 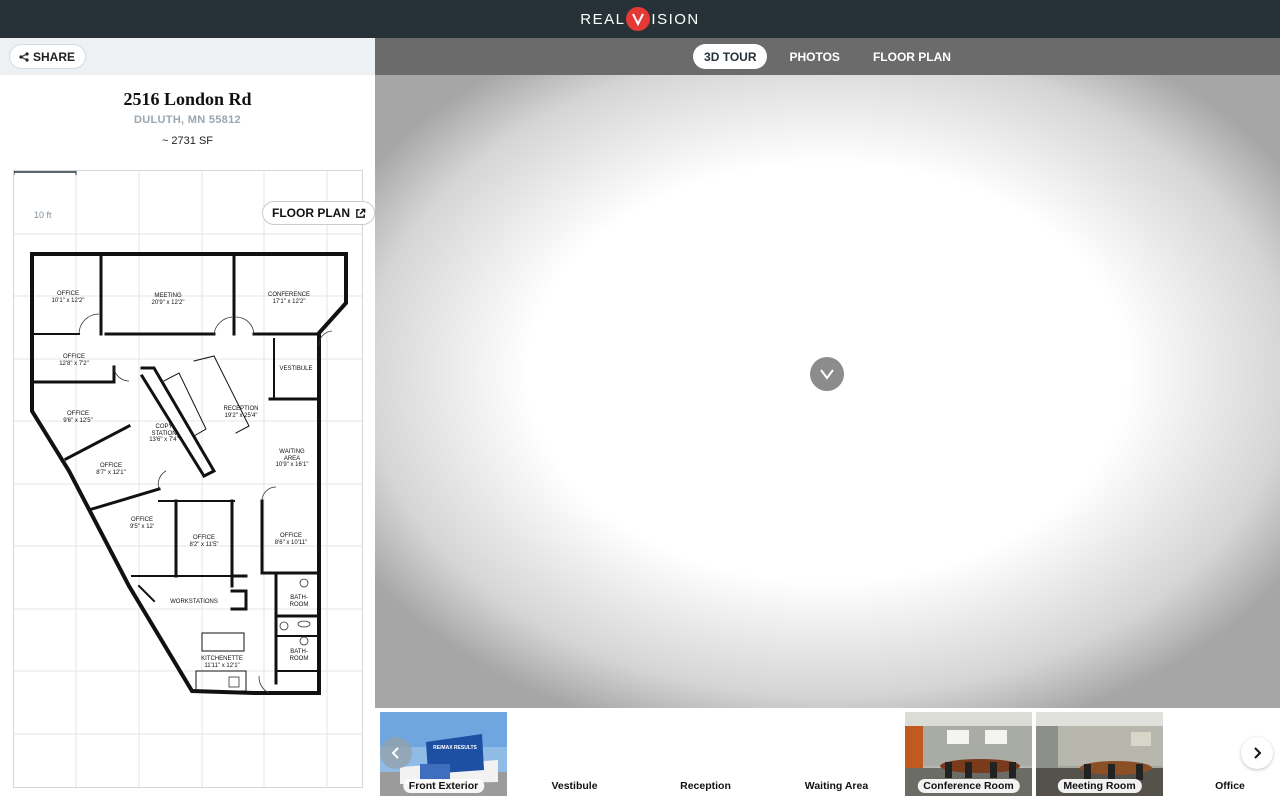 What do you see at coordinates (43, 215) in the screenshot?
I see `scale-label: 10 ft` at bounding box center [43, 215].